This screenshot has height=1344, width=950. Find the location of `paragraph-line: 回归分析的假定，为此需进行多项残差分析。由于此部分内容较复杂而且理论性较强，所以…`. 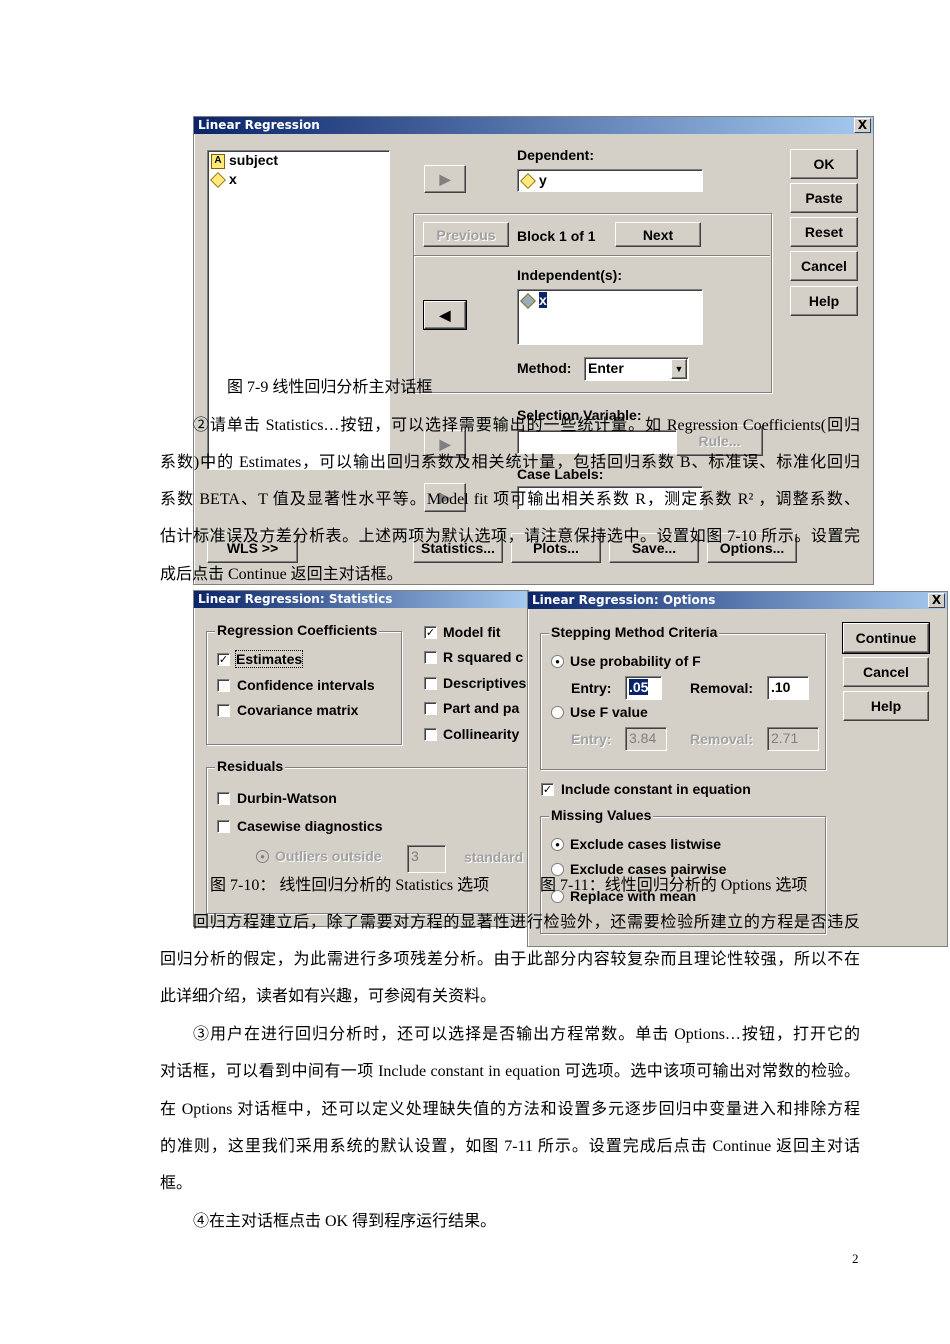

paragraph-line: 回归分析的假定，为此需进行多项残差分析。由于此部分内容较复杂而且理论性较强，所以… is located at coordinates (510, 959).